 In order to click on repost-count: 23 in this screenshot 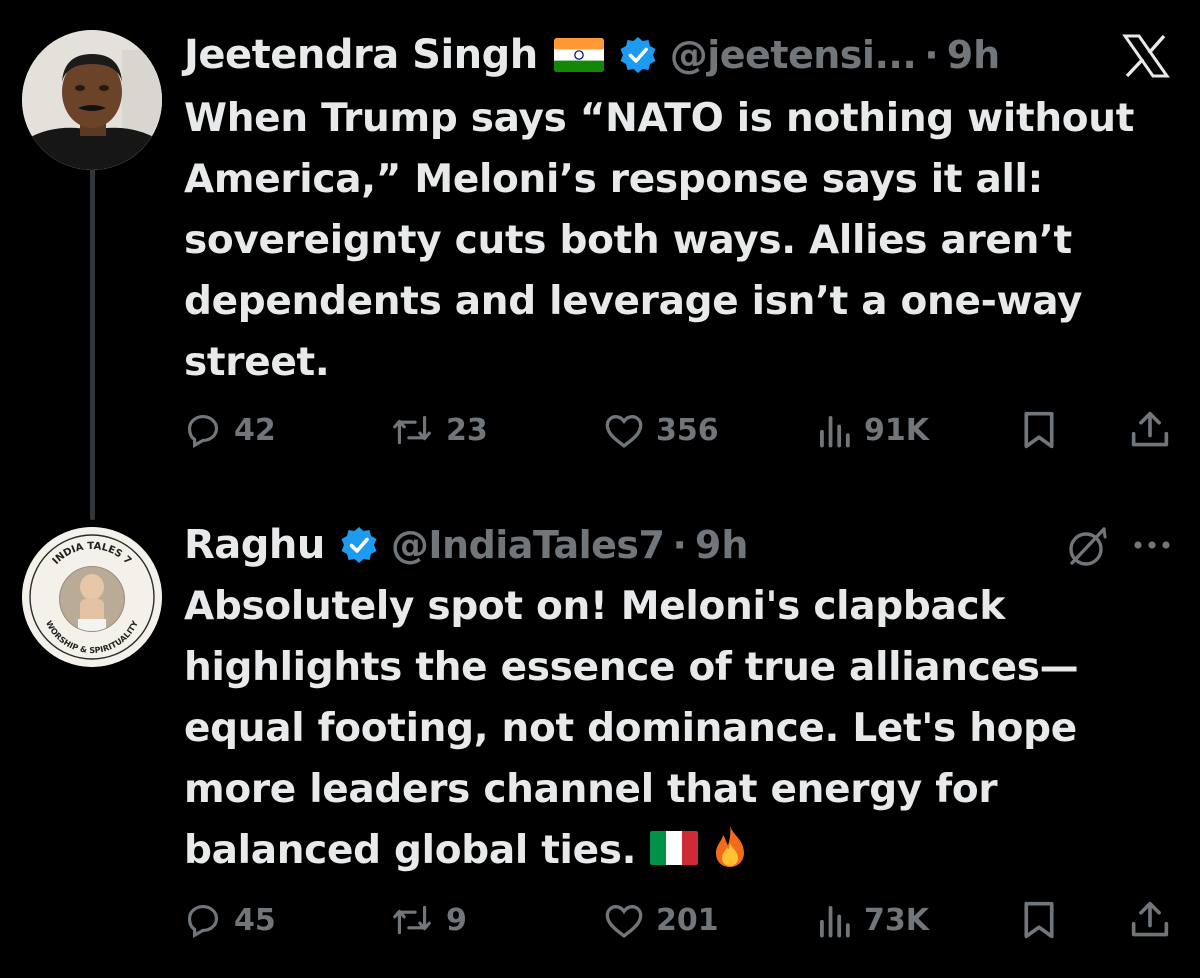, I will do `click(467, 430)`.